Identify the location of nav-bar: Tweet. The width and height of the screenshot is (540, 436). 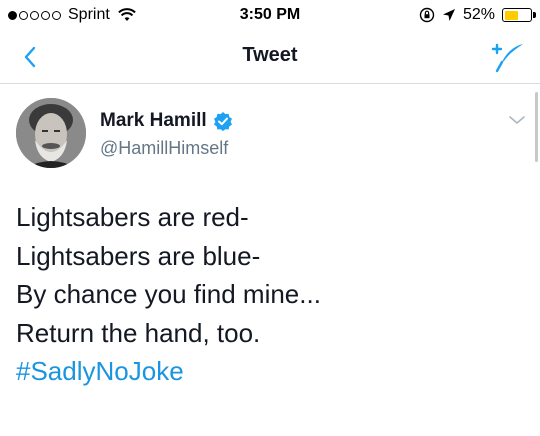
(270, 58).